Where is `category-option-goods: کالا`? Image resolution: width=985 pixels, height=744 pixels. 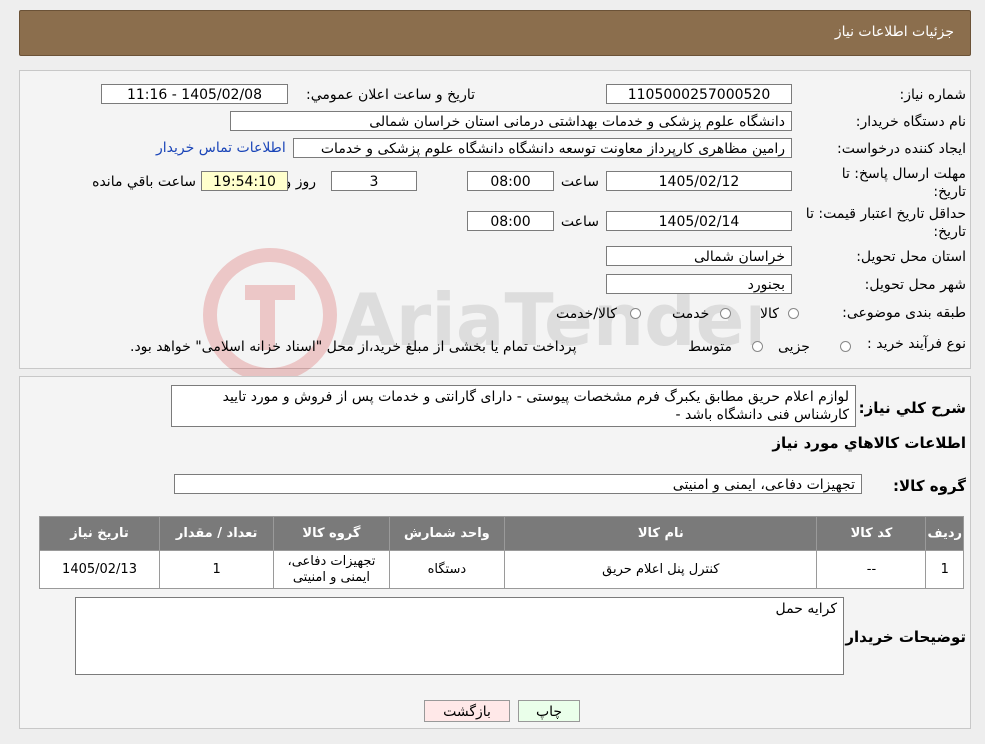
category-option-goods: کالا is located at coordinates (769, 314).